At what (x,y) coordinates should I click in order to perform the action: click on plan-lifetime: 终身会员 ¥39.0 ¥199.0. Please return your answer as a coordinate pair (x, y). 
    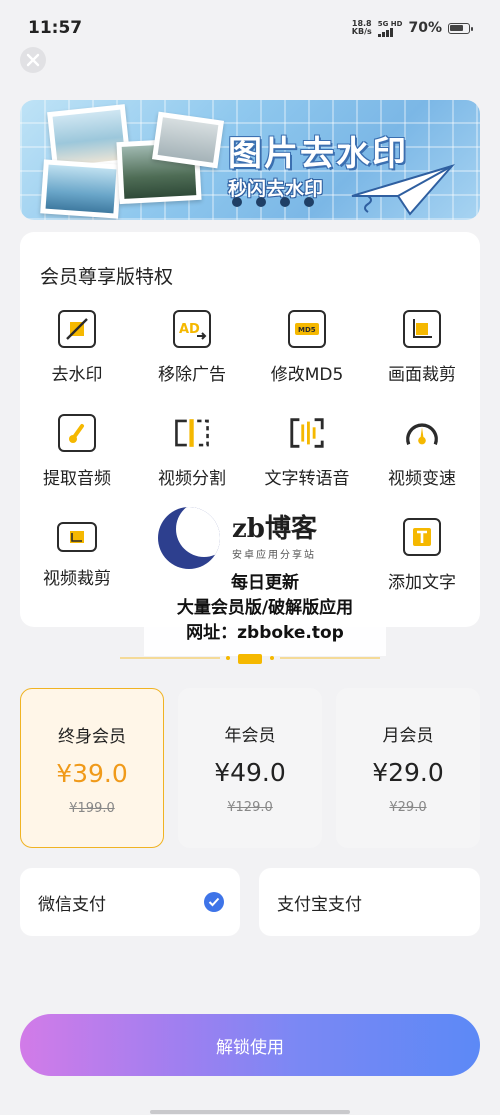
    Looking at the image, I should click on (92, 768).